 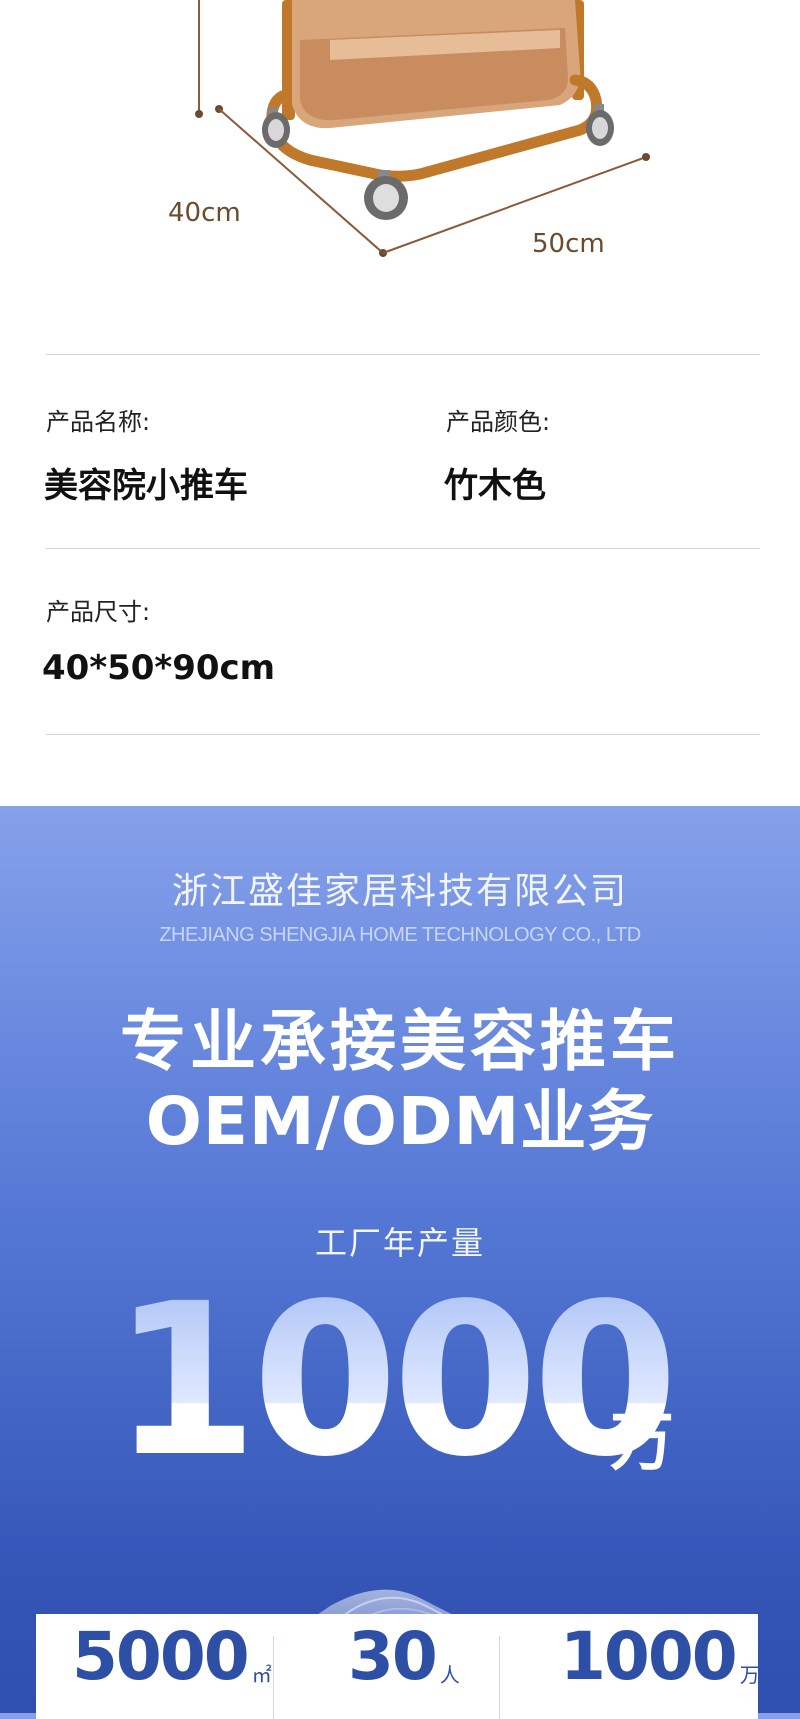 I want to click on stat-area-value: 5000, so click(x=161, y=1656).